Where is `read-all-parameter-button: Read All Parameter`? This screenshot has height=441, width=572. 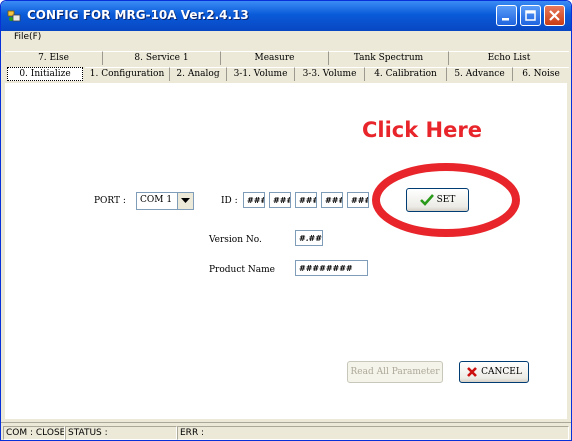 read-all-parameter-button: Read All Parameter is located at coordinates (395, 372).